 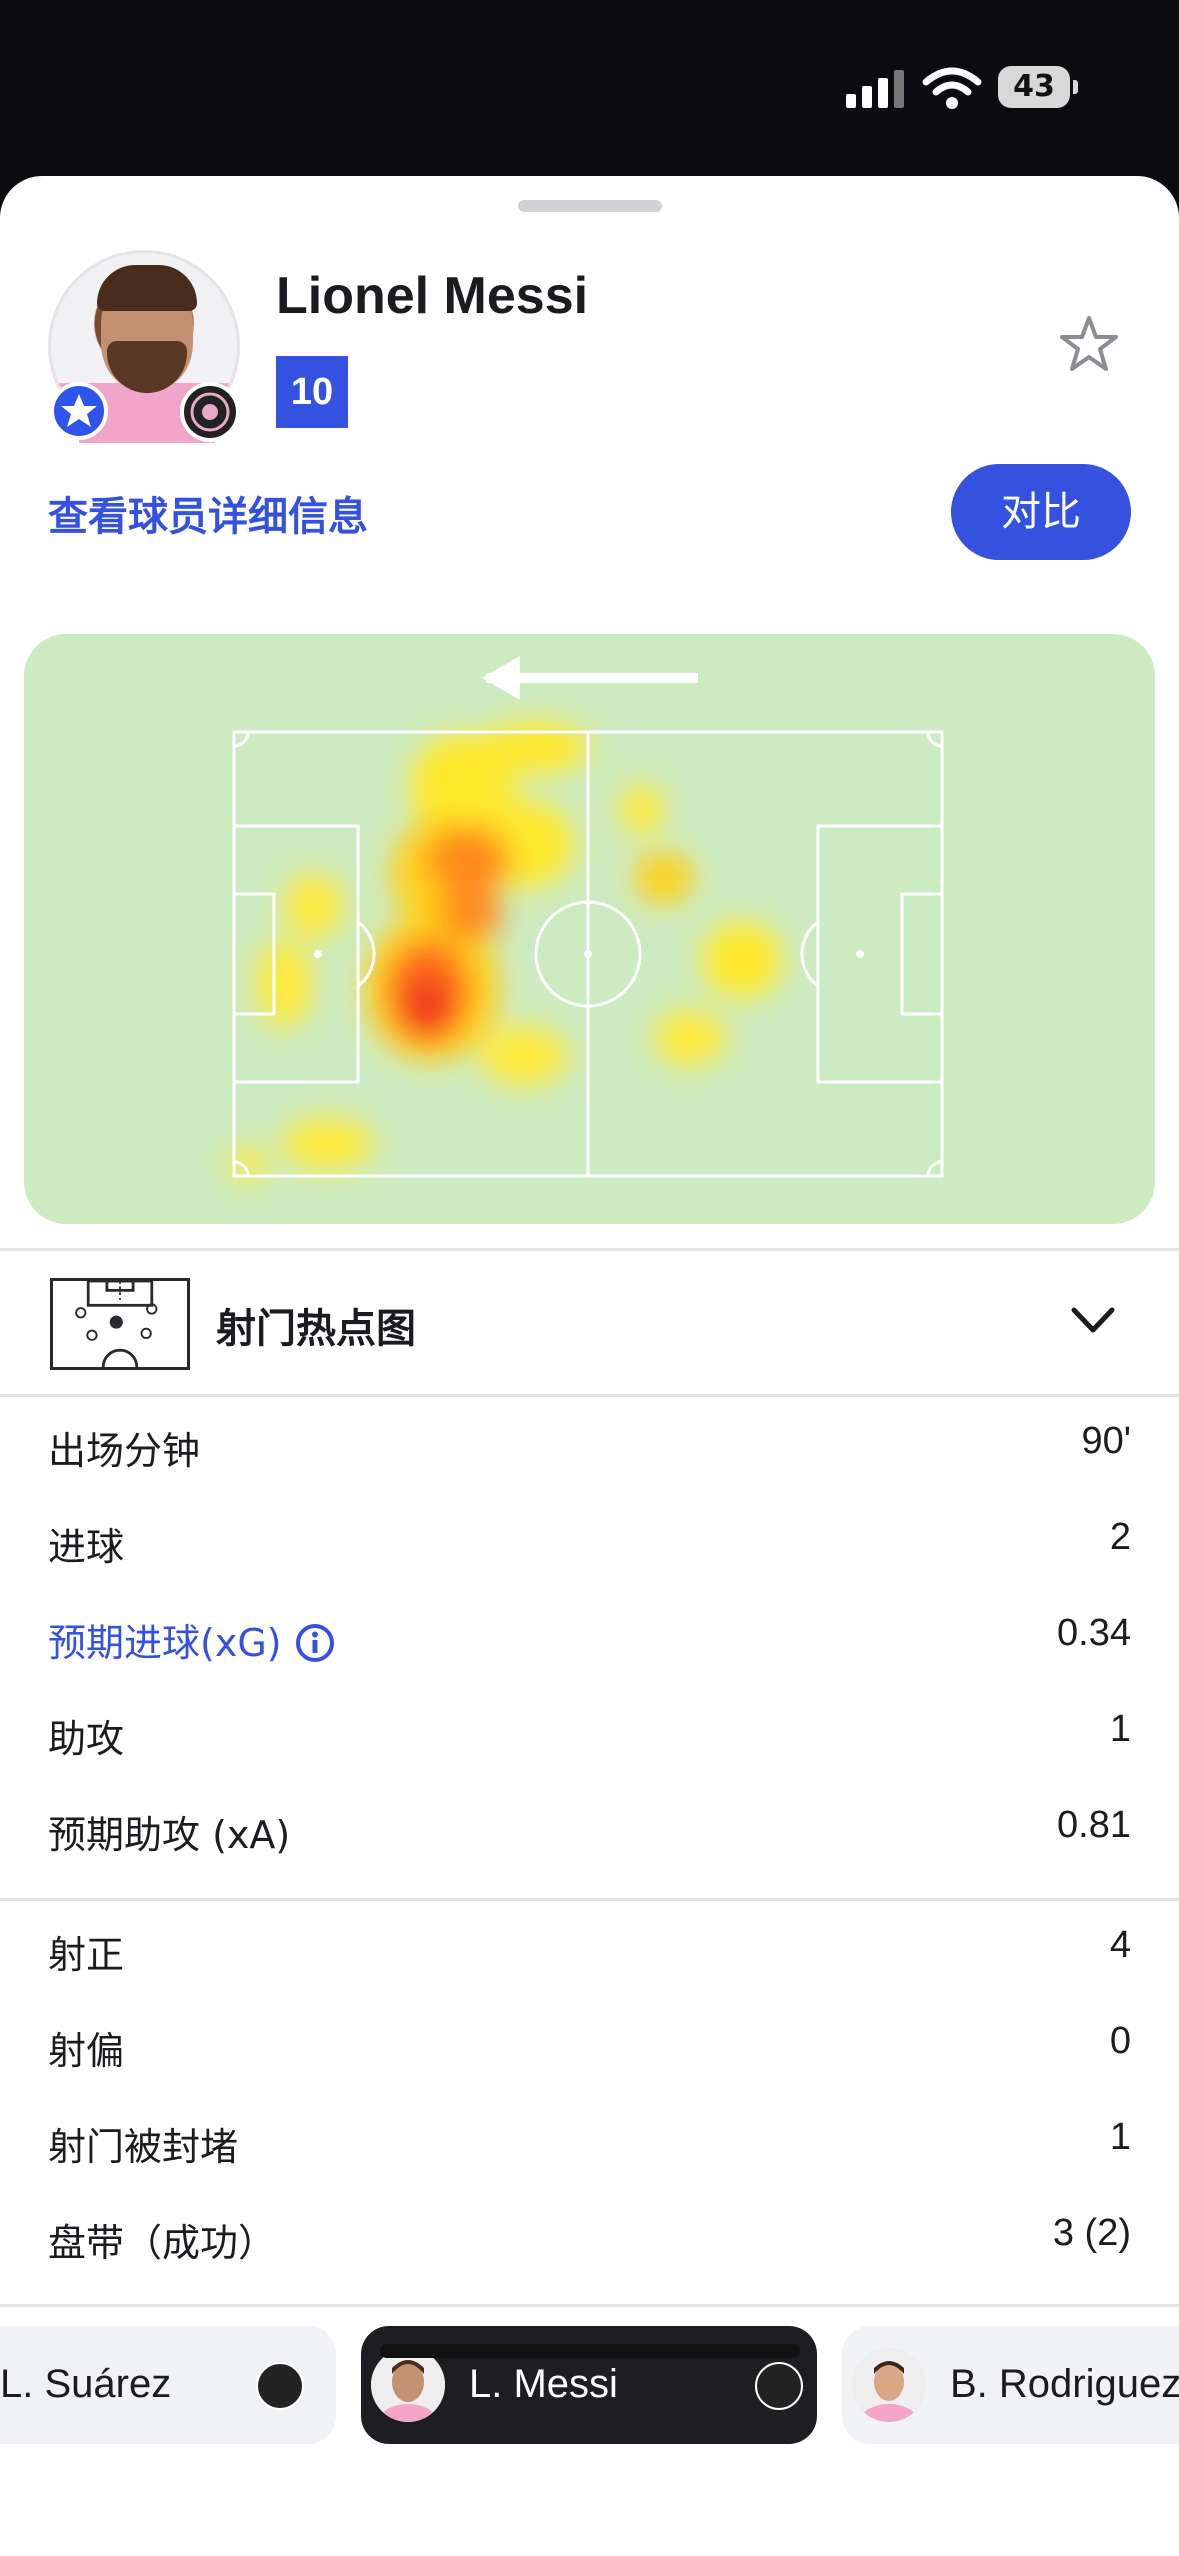 I want to click on favorite-star-icon, so click(x=1089, y=345).